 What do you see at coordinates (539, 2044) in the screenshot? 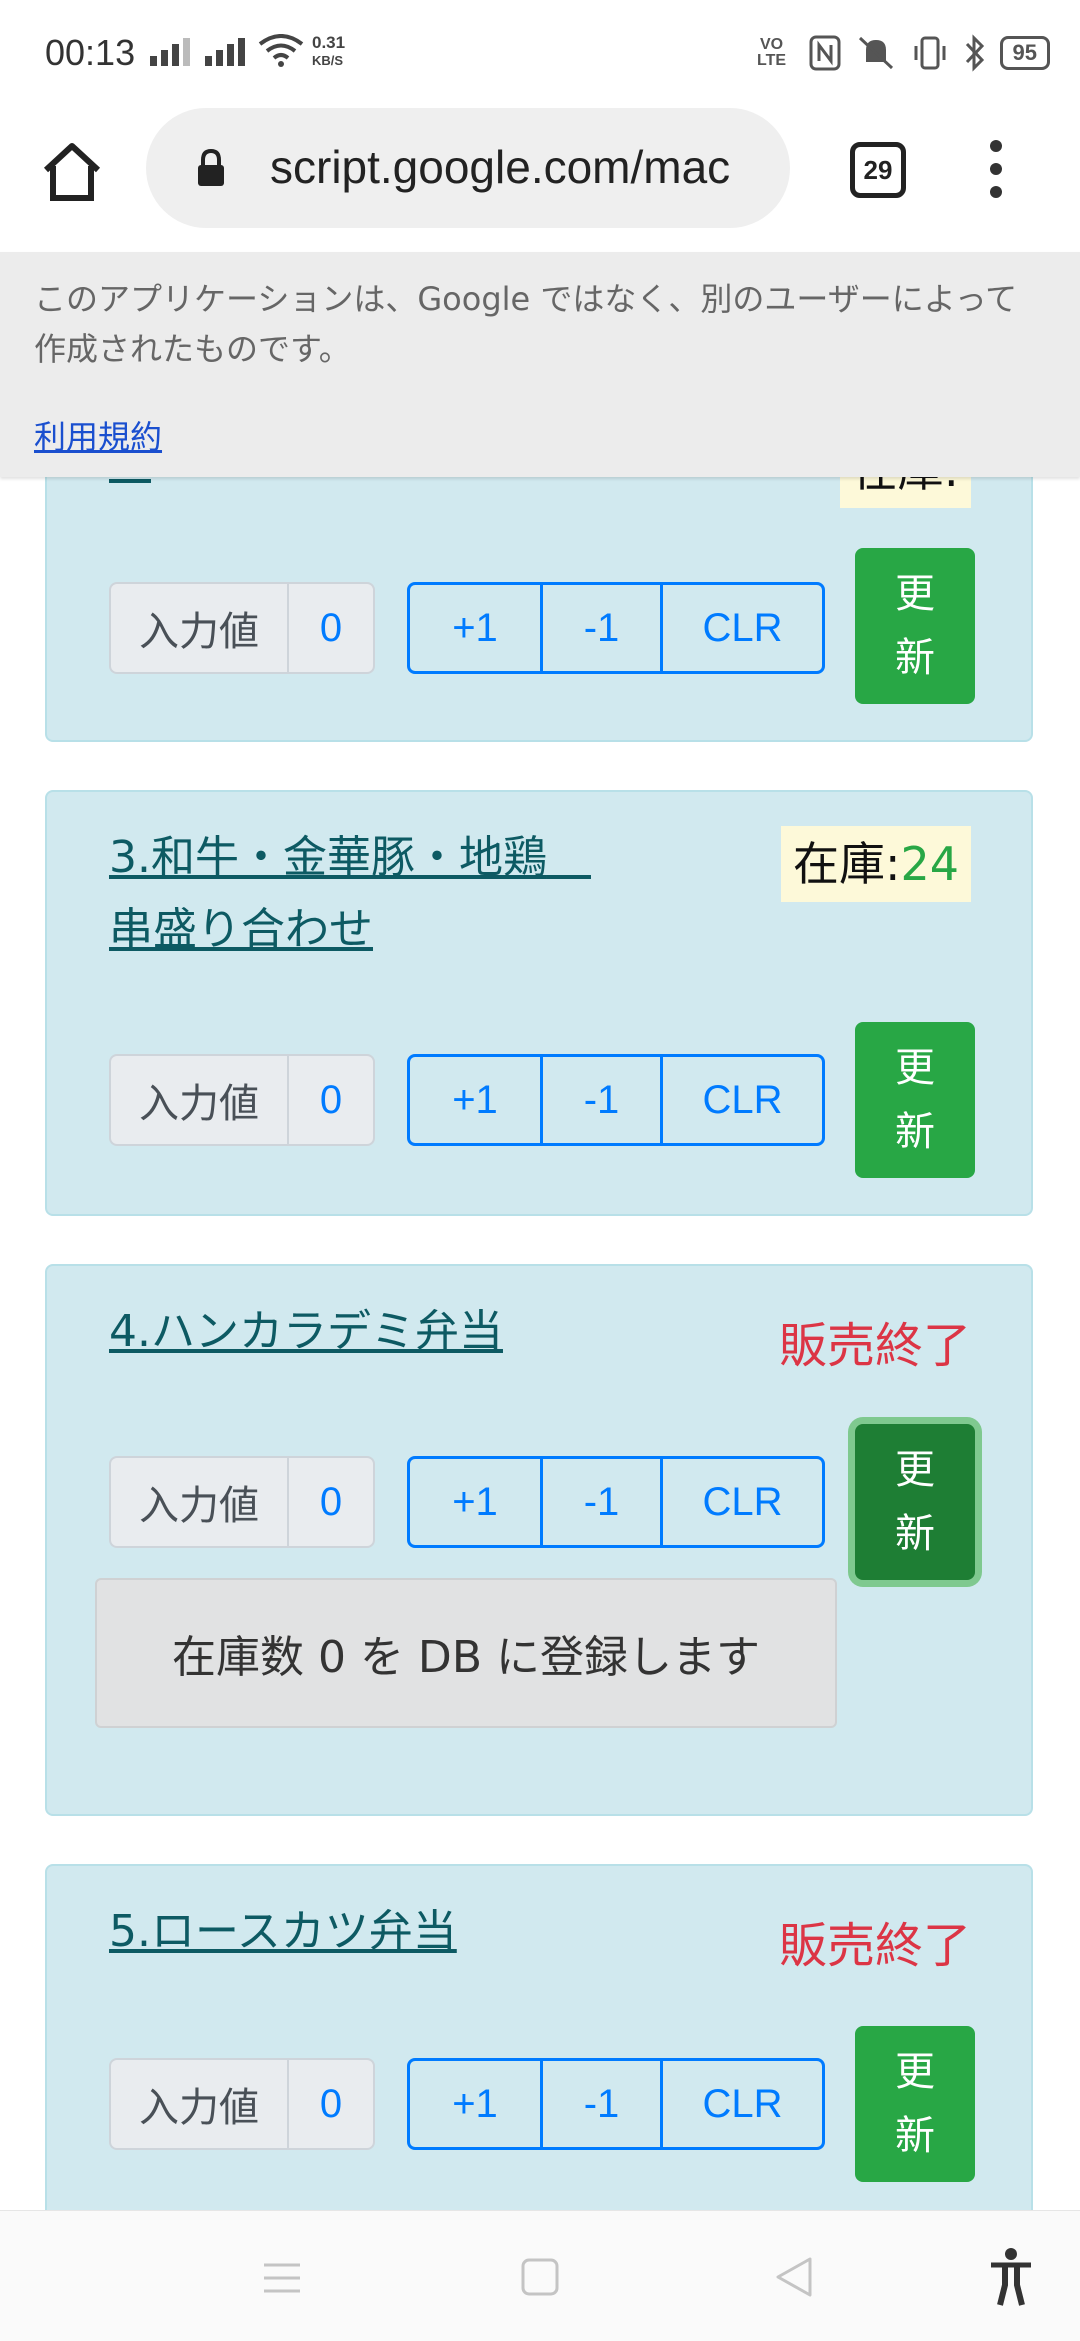
I see `product-card-5: 5.ロースカツ弁当 販売終了 入力値 0 +1 -1 CLR 更 新` at bounding box center [539, 2044].